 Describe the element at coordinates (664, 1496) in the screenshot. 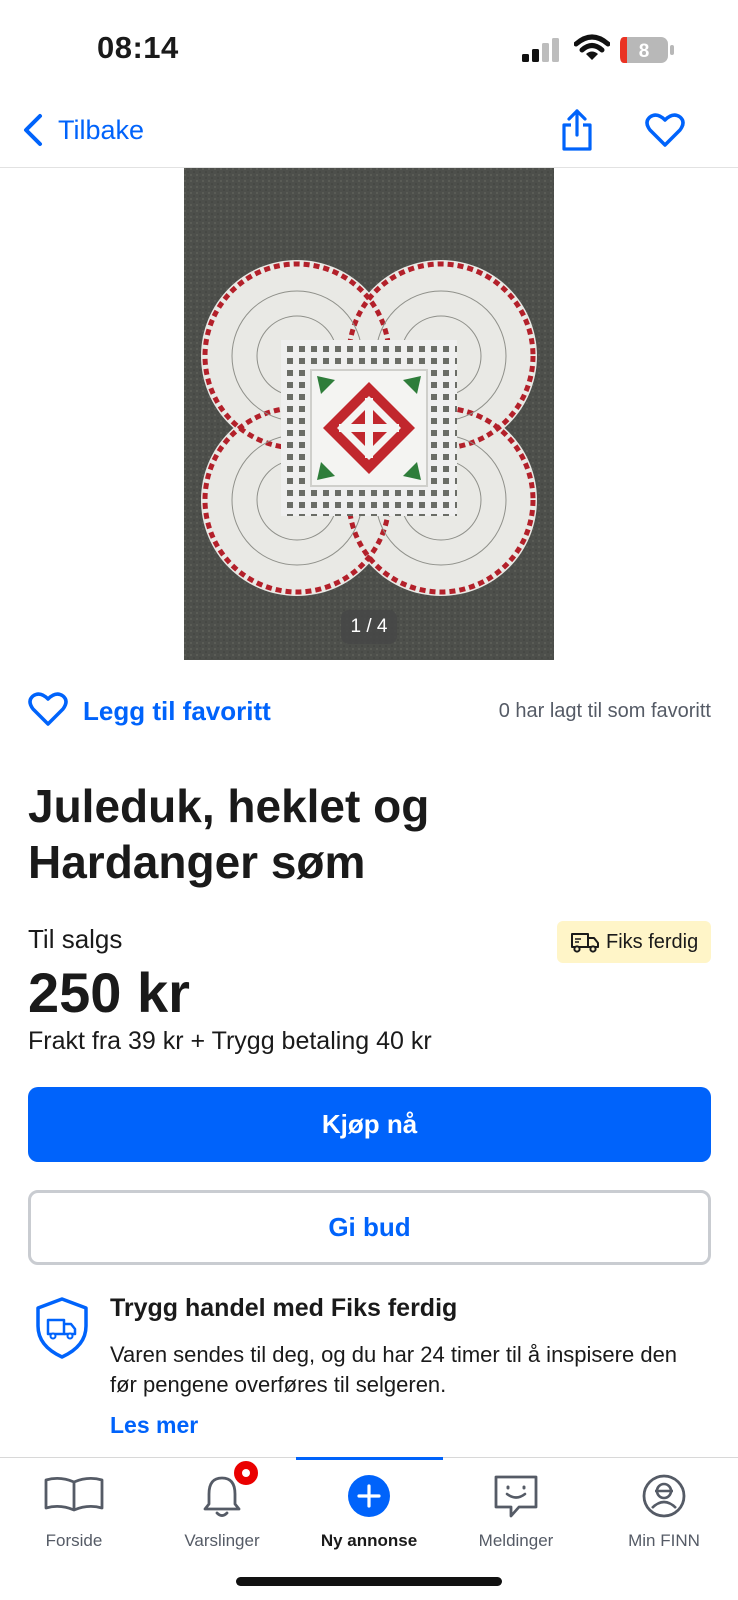

I see `profile-icon` at that location.